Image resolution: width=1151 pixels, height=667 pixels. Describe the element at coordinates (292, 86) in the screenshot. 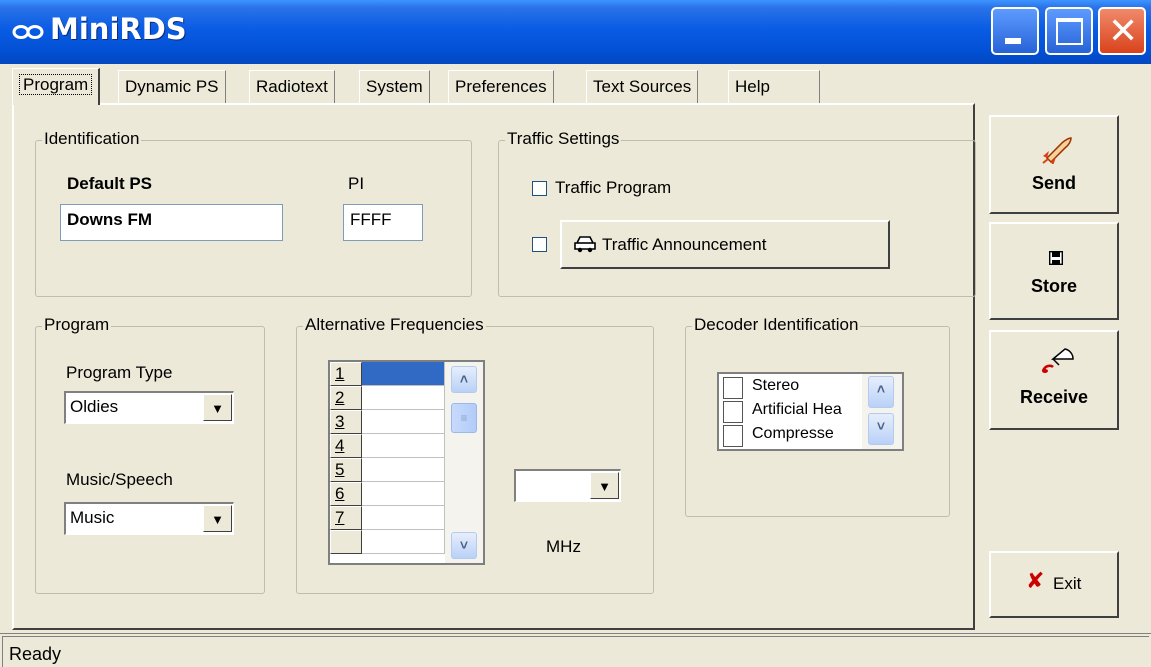

I see `tab-radiotext: Radiotext` at that location.